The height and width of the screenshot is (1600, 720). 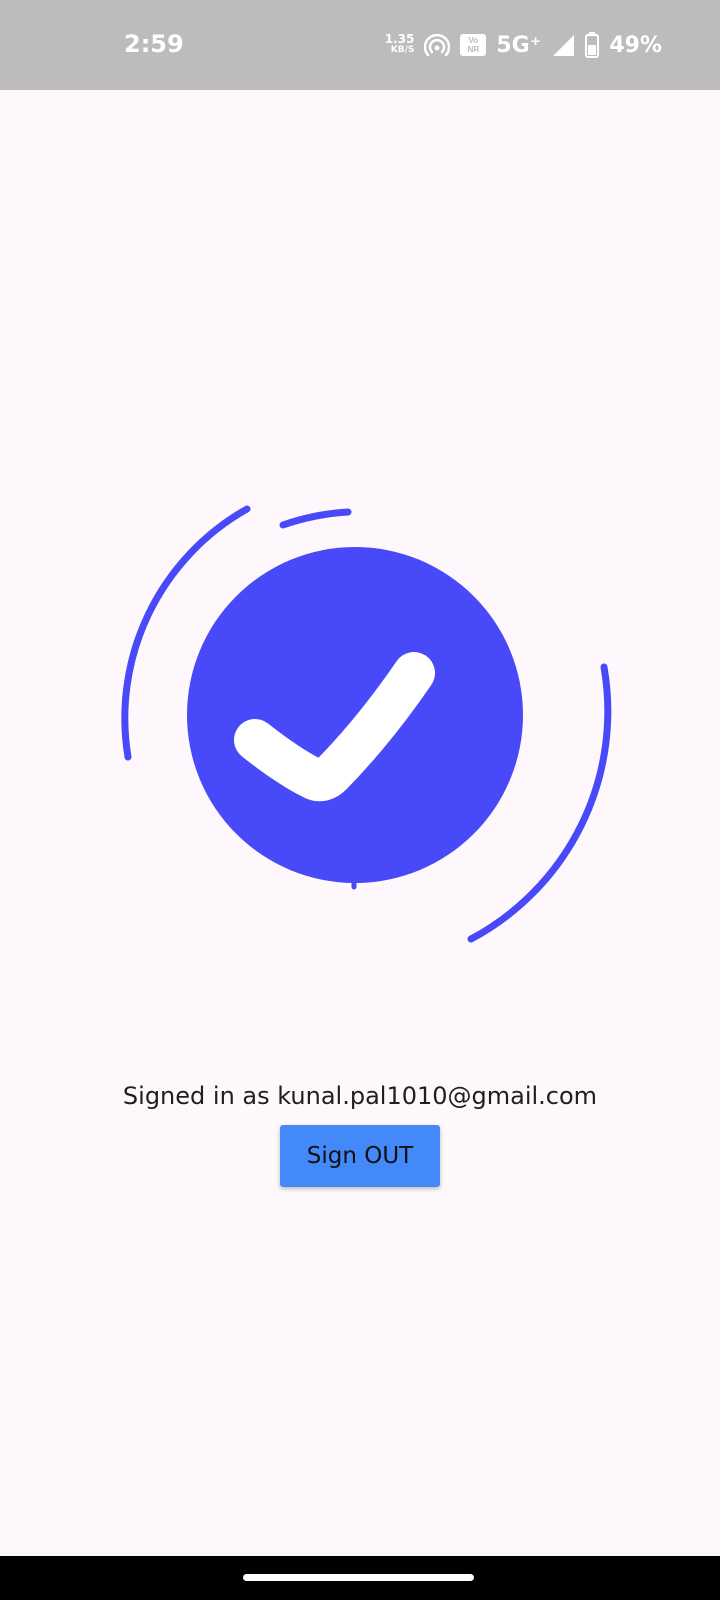 What do you see at coordinates (402, 50) in the screenshot?
I see `network-speed-unit: KB/S` at bounding box center [402, 50].